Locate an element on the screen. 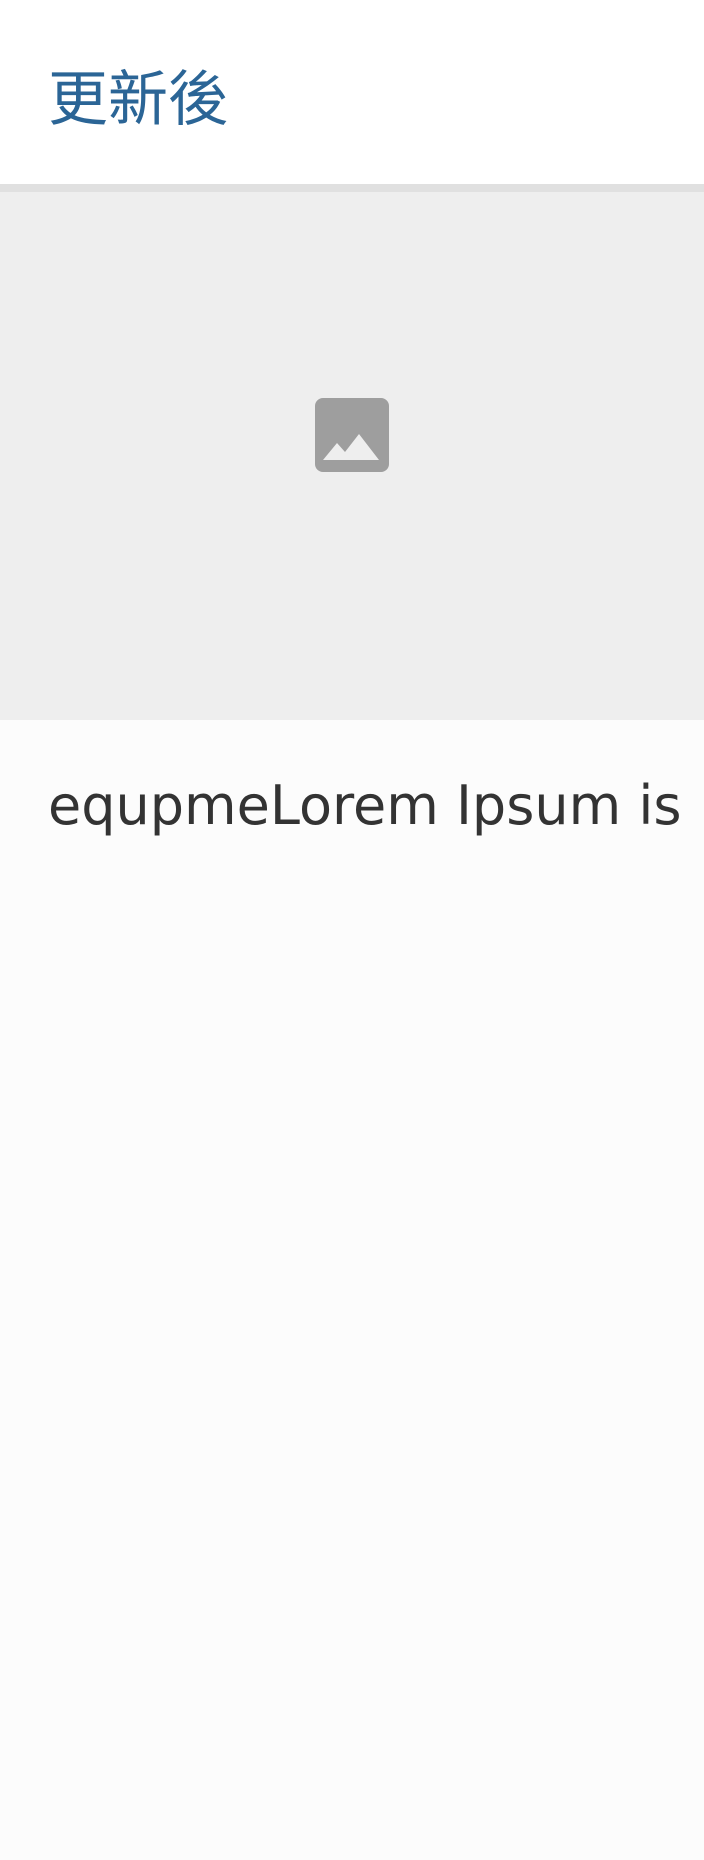  header-divider is located at coordinates (352, 188).